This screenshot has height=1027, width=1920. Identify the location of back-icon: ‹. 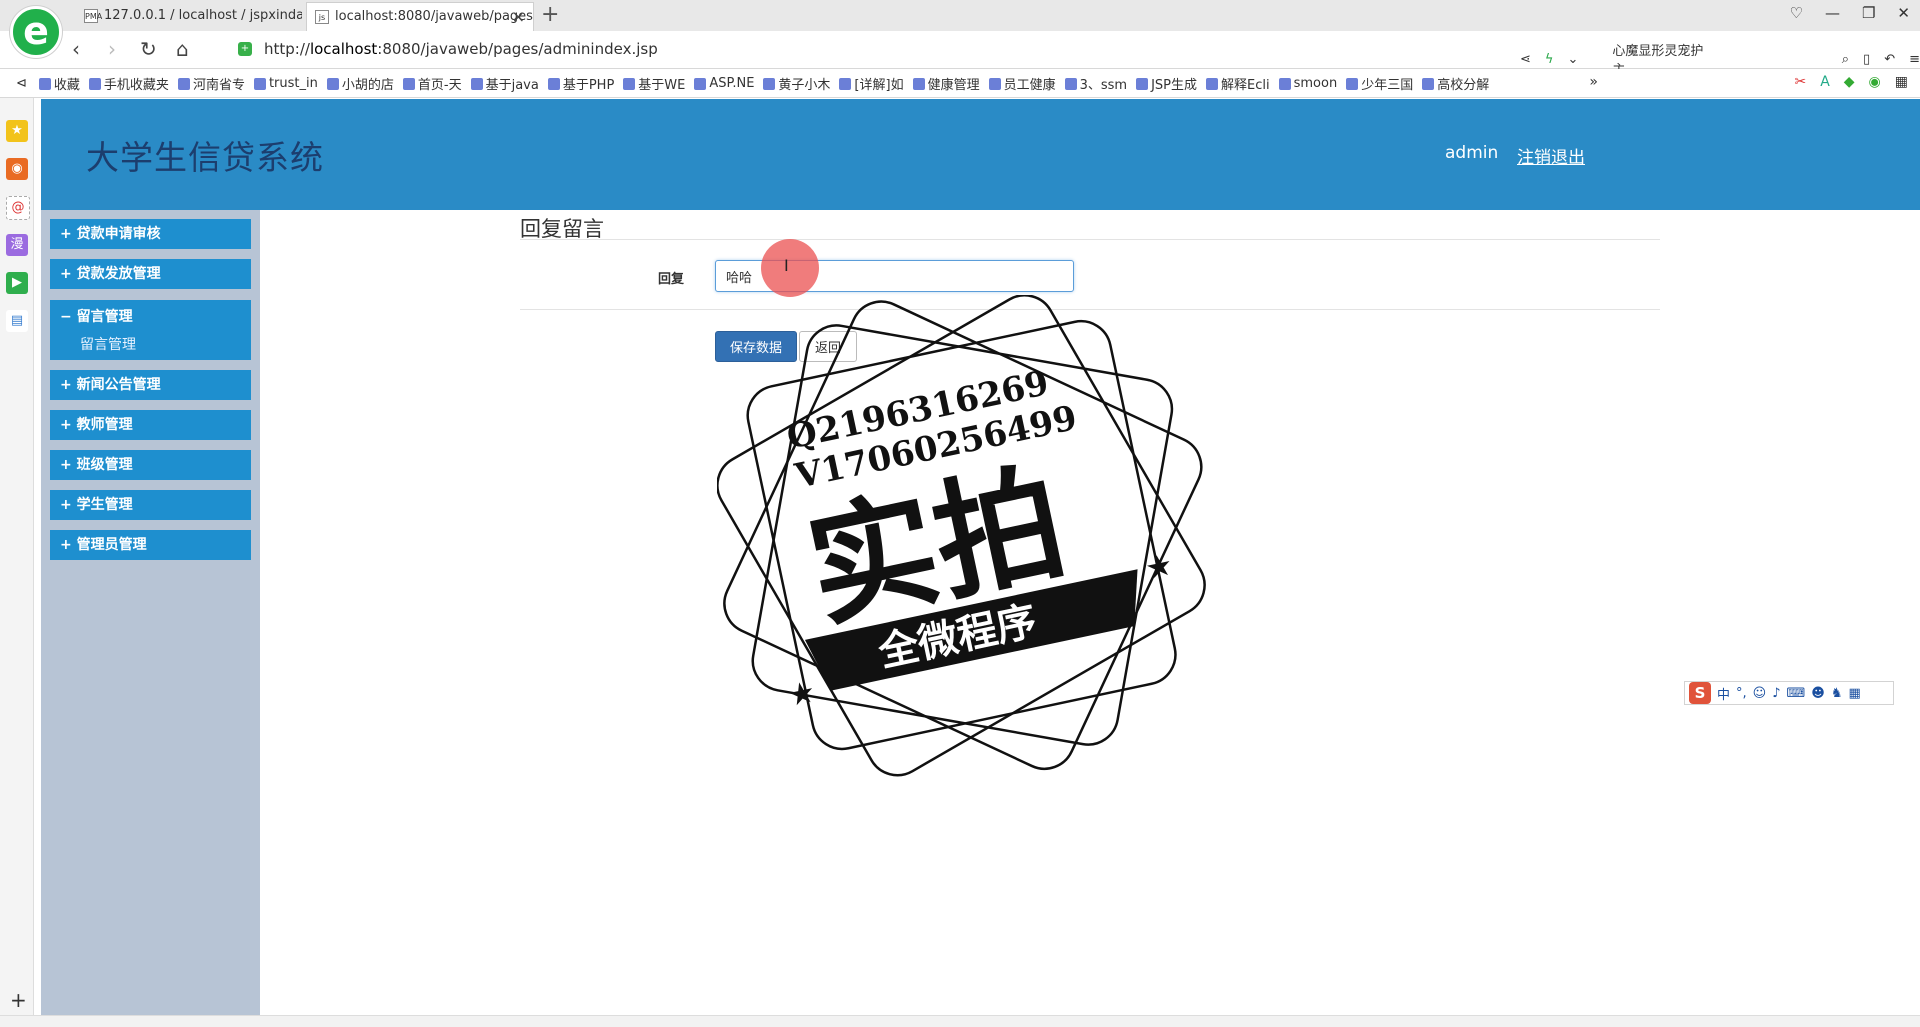
(76, 49).